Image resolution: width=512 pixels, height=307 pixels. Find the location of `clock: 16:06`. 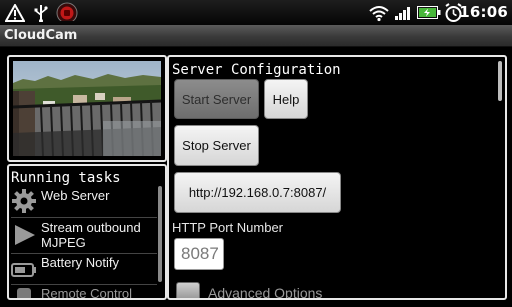

clock: 16:06 is located at coordinates (483, 12).